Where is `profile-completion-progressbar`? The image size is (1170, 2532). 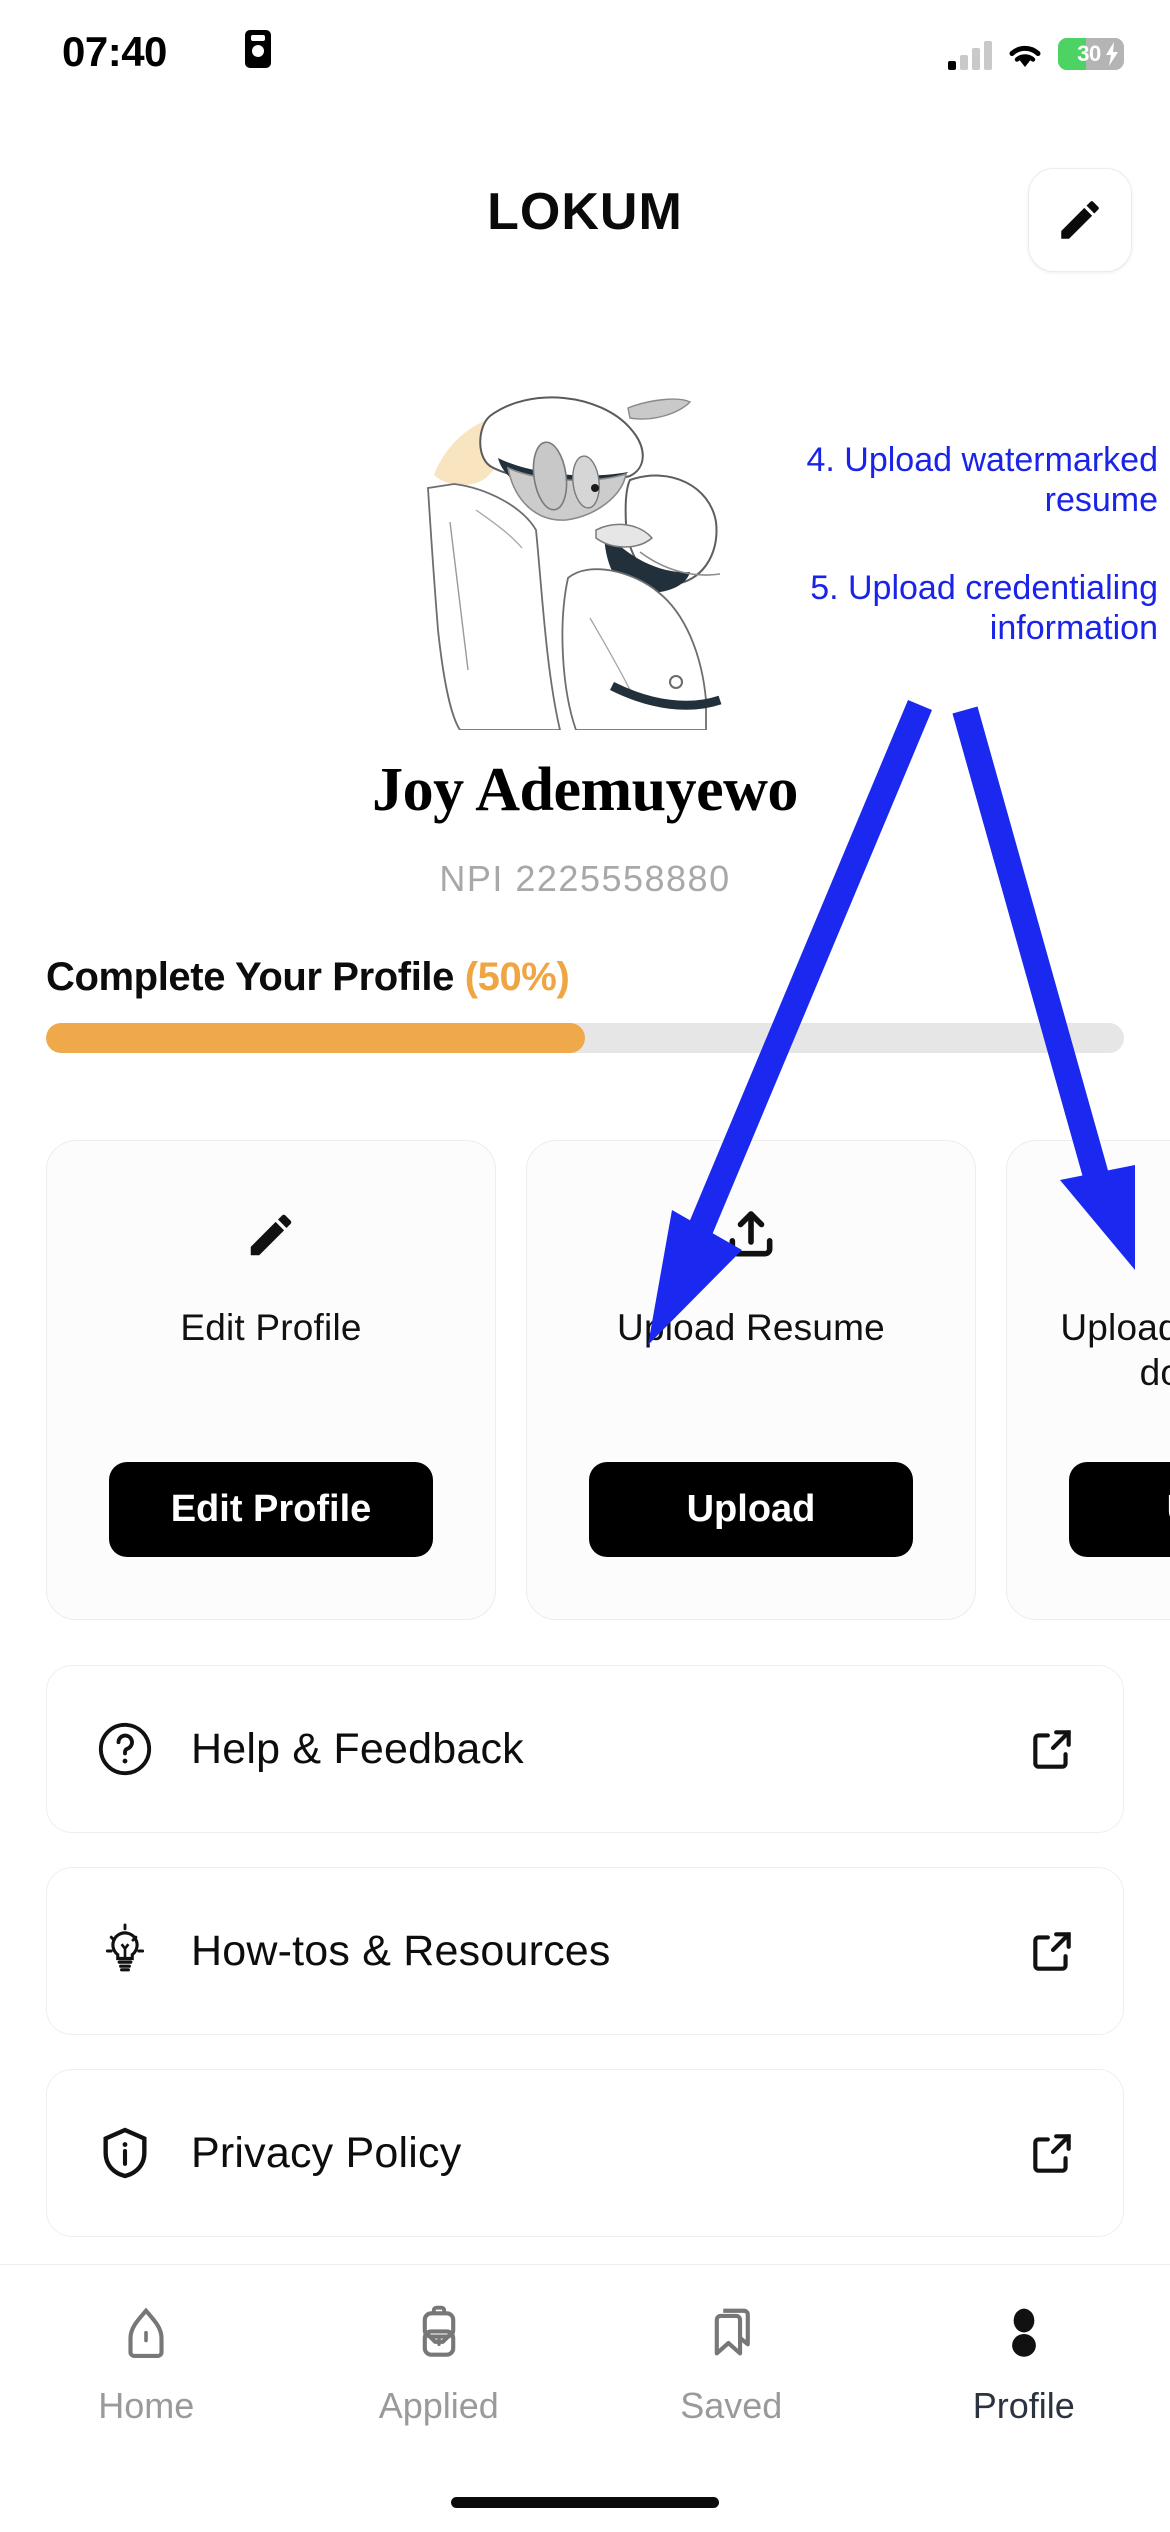
profile-completion-progressbar is located at coordinates (585, 1038).